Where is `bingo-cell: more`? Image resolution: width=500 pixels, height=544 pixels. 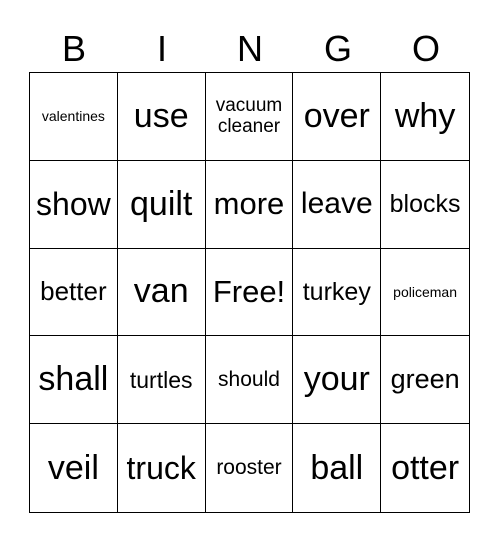
bingo-cell: more is located at coordinates (249, 204).